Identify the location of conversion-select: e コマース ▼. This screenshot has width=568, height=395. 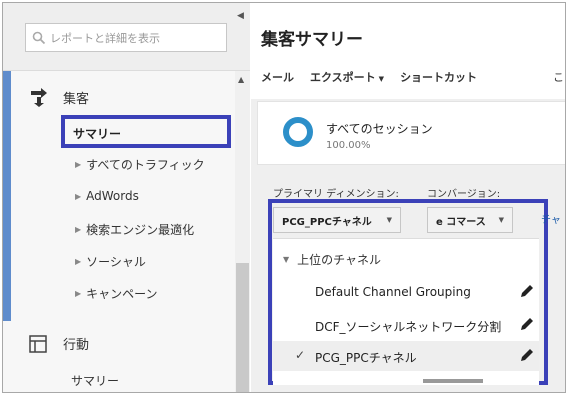
(470, 220).